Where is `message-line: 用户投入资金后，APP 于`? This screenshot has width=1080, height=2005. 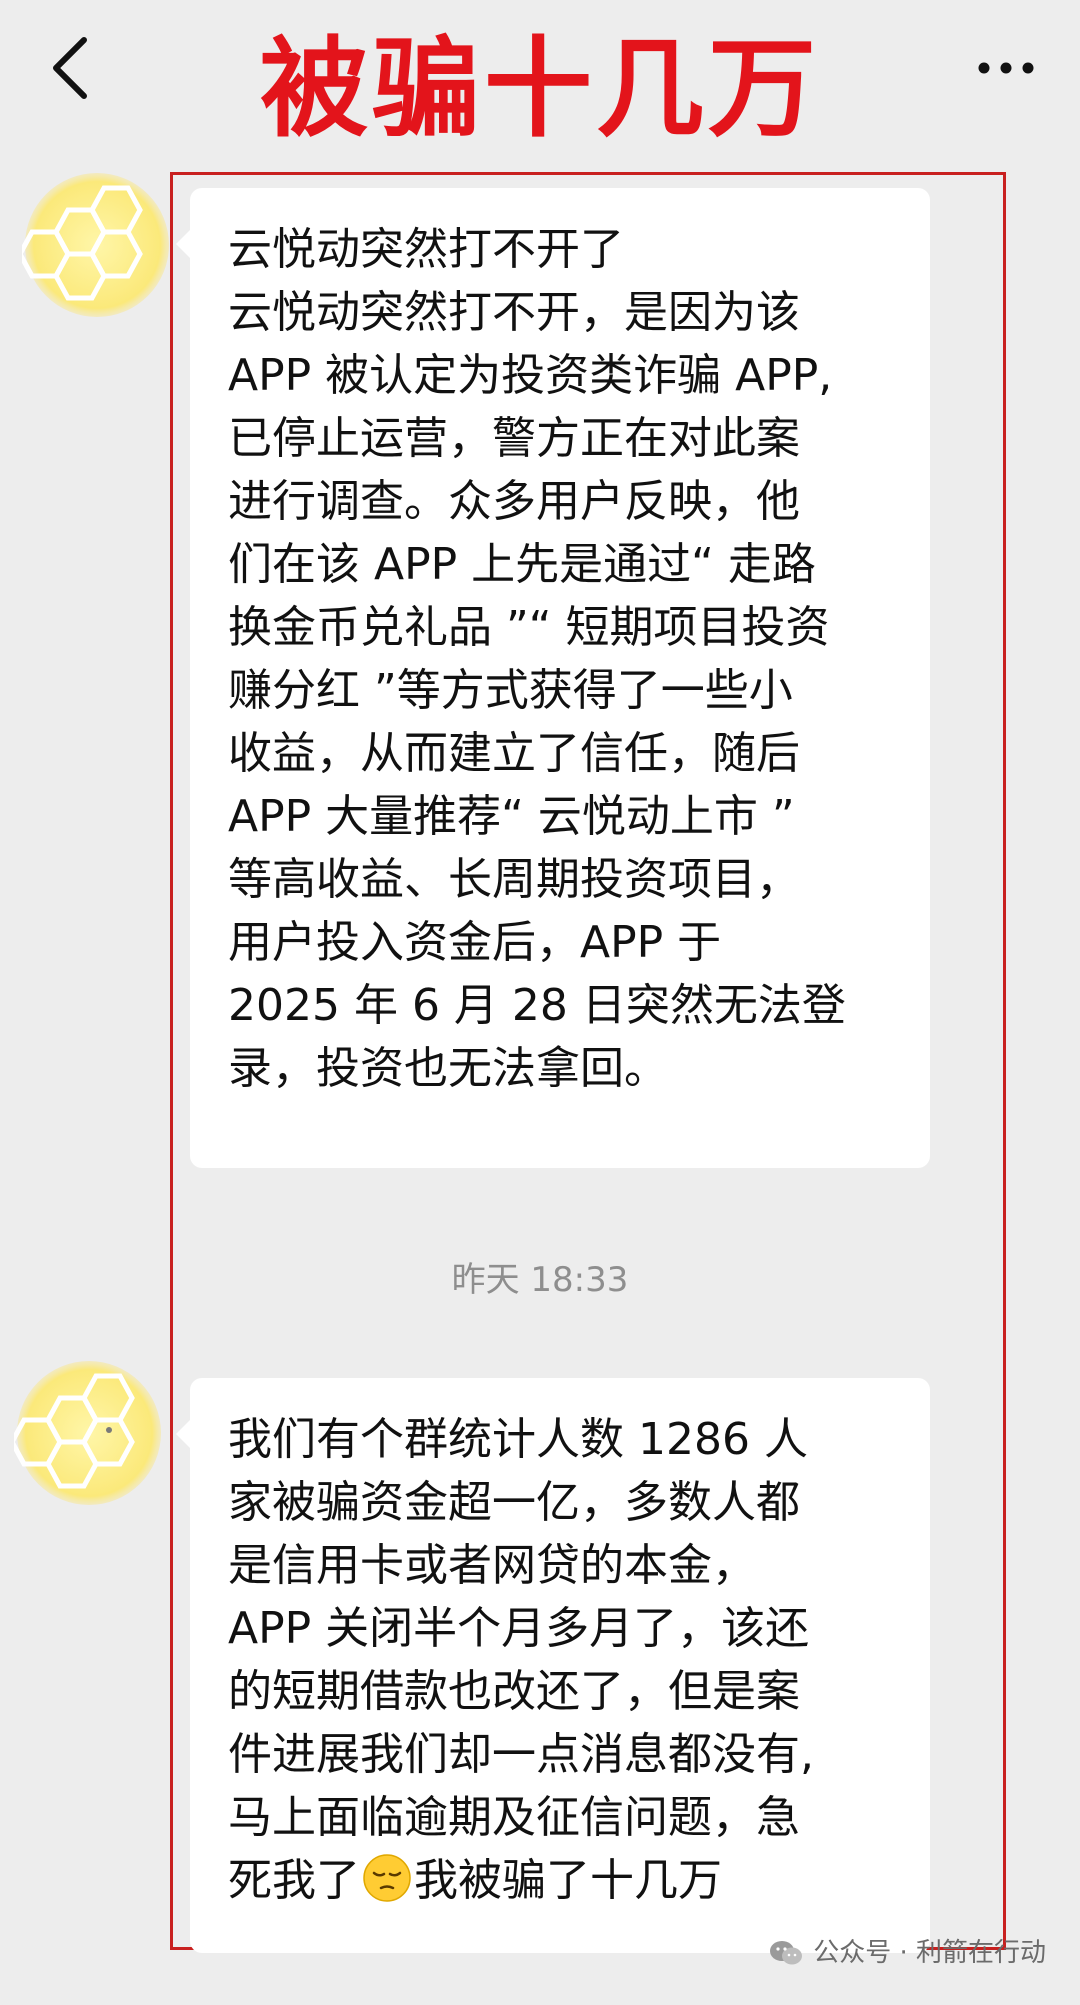
message-line: 用户投入资金后，APP 于 is located at coordinates (475, 942).